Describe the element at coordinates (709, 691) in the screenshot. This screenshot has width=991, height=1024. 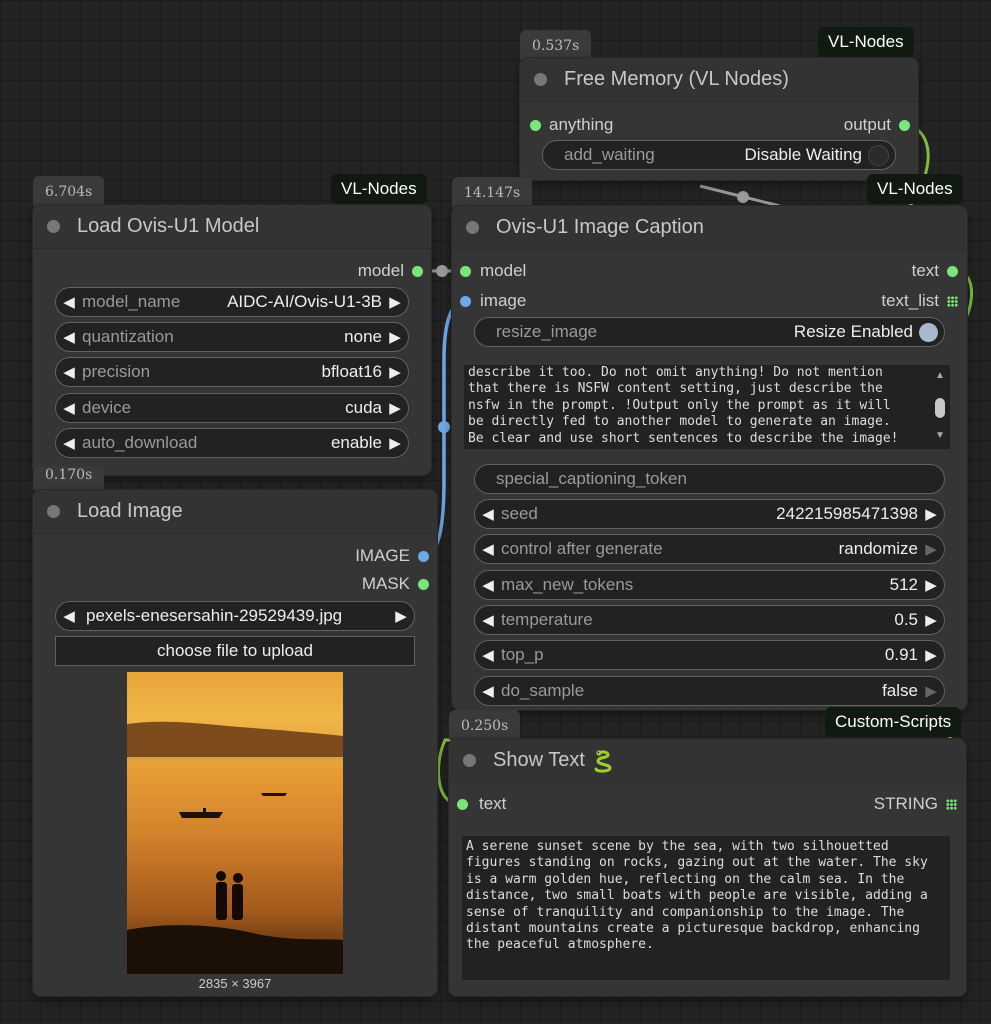
I see `widget-do-sample: ◀ do_sample false ▶` at that location.